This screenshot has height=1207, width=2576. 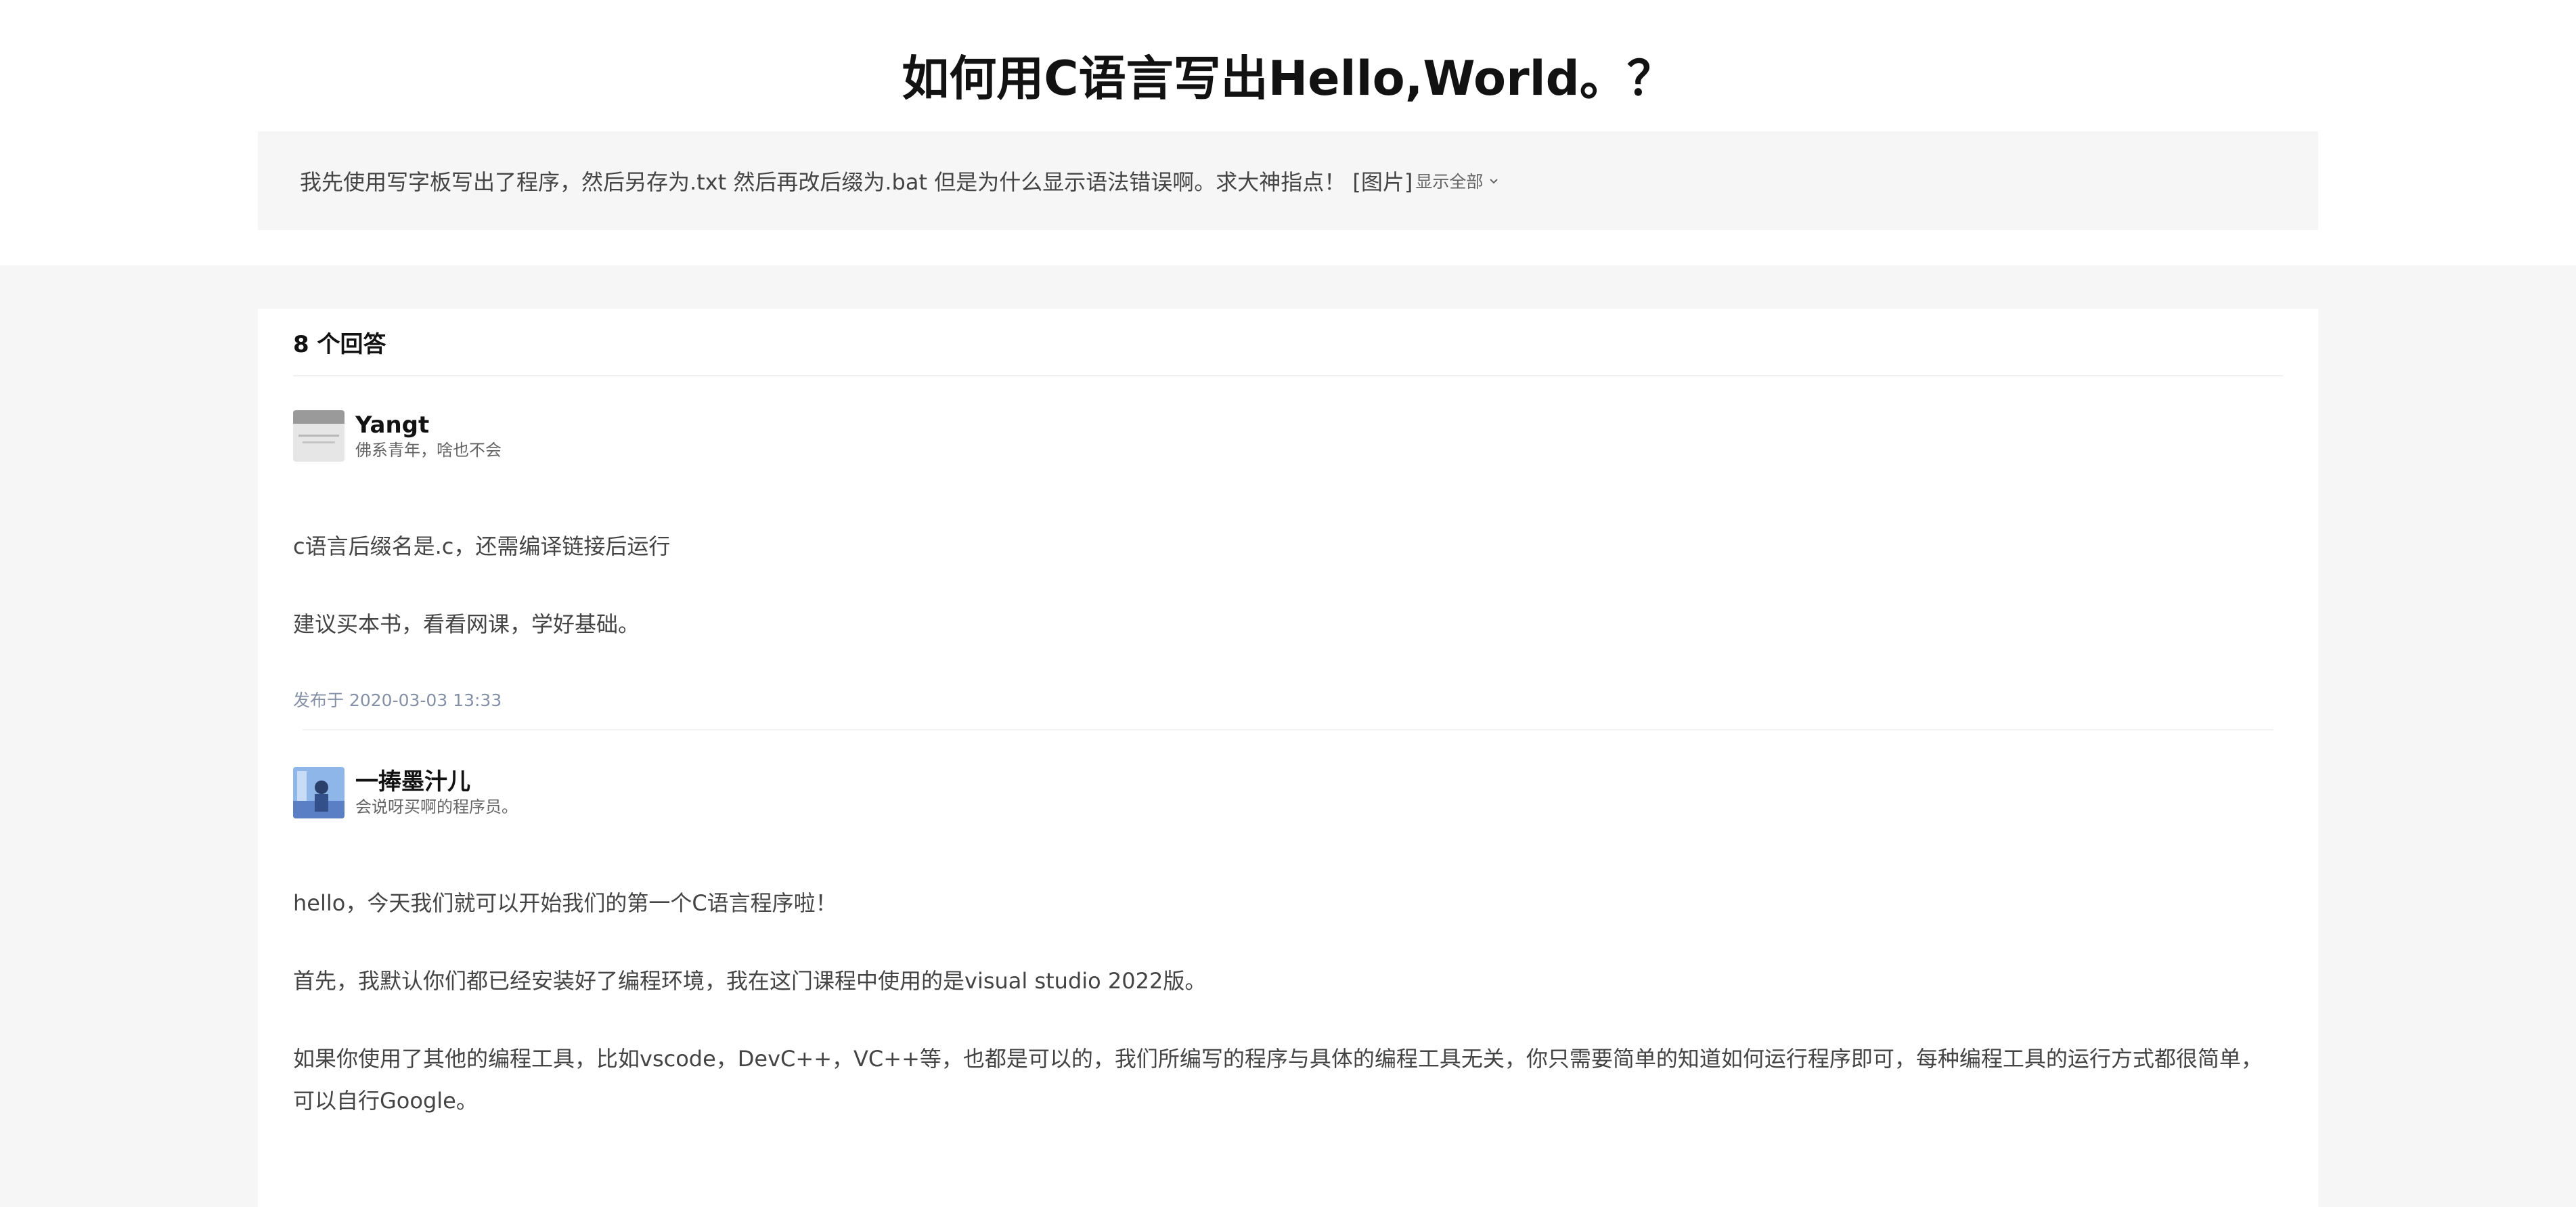 I want to click on answer-time: 发布于 2020-03-03 13:33, so click(x=1288, y=701).